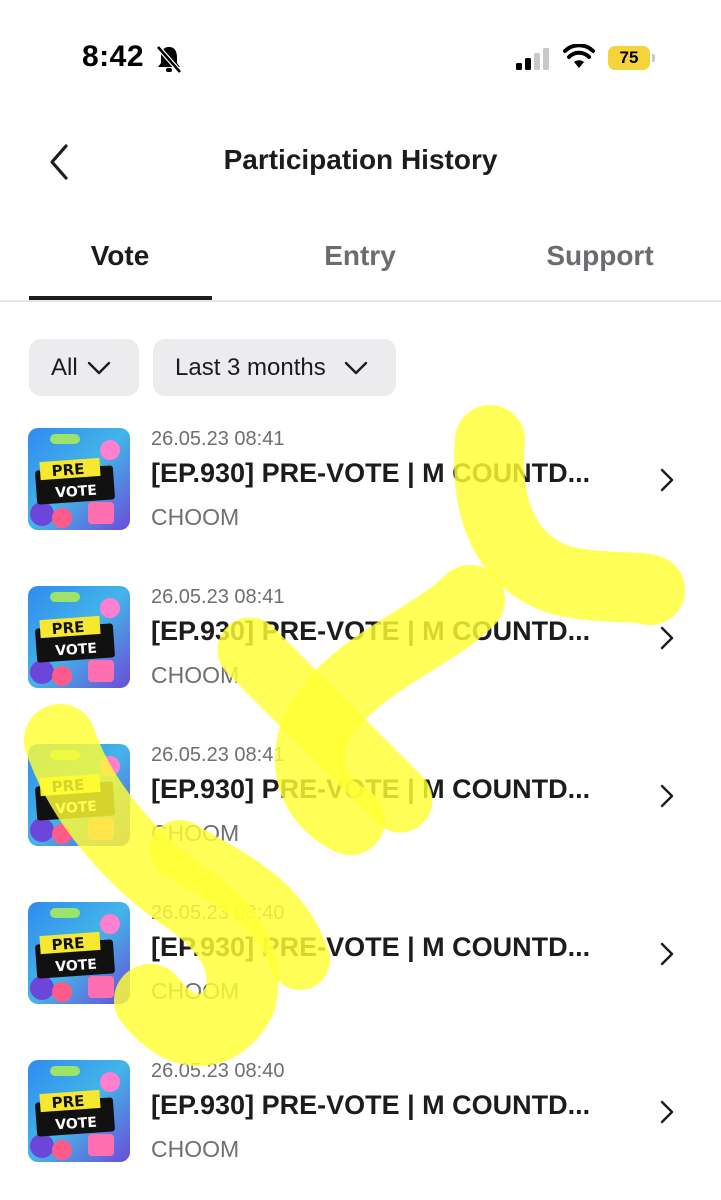  I want to click on page-title: Participation History, so click(360, 159).